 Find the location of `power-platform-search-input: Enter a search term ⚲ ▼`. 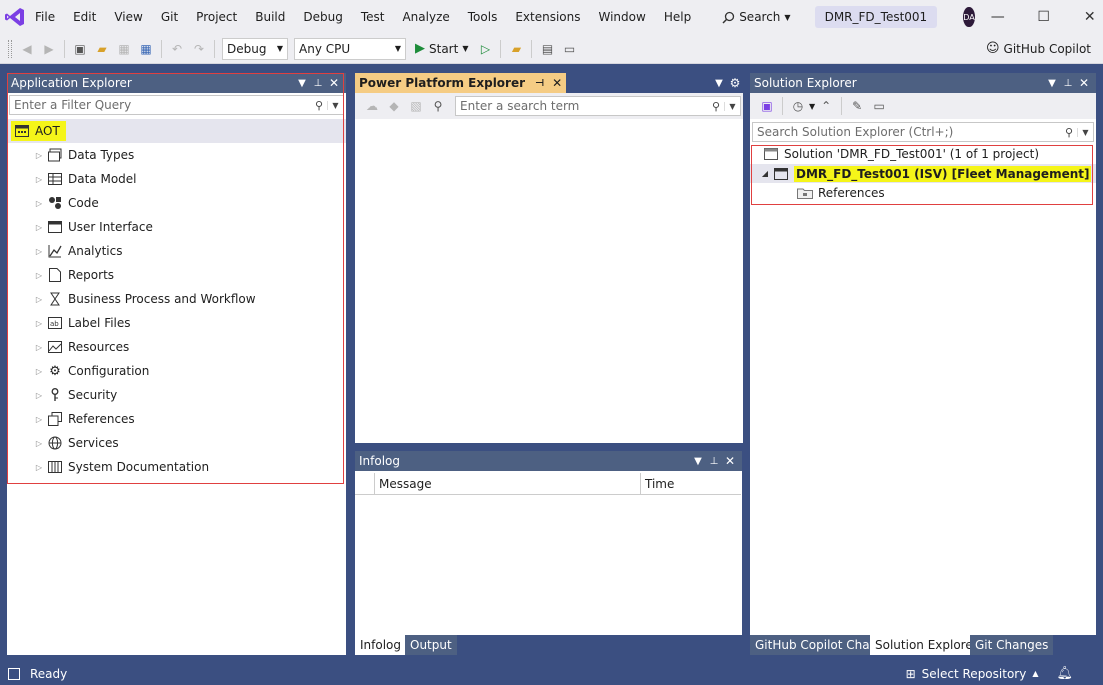

power-platform-search-input: Enter a search term ⚲ ▼ is located at coordinates (598, 106).